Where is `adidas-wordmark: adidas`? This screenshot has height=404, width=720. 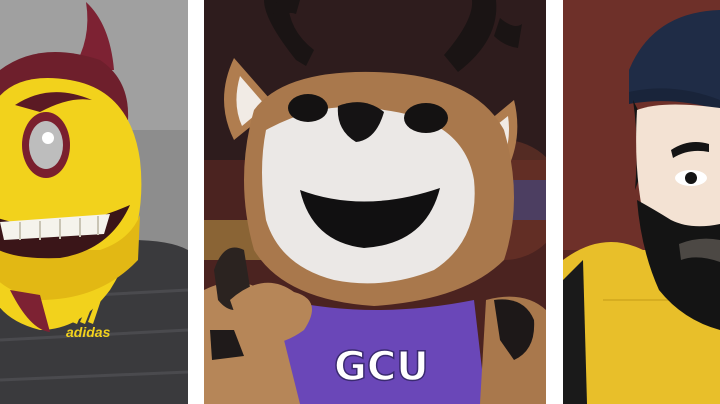 adidas-wordmark: adidas is located at coordinates (88, 332).